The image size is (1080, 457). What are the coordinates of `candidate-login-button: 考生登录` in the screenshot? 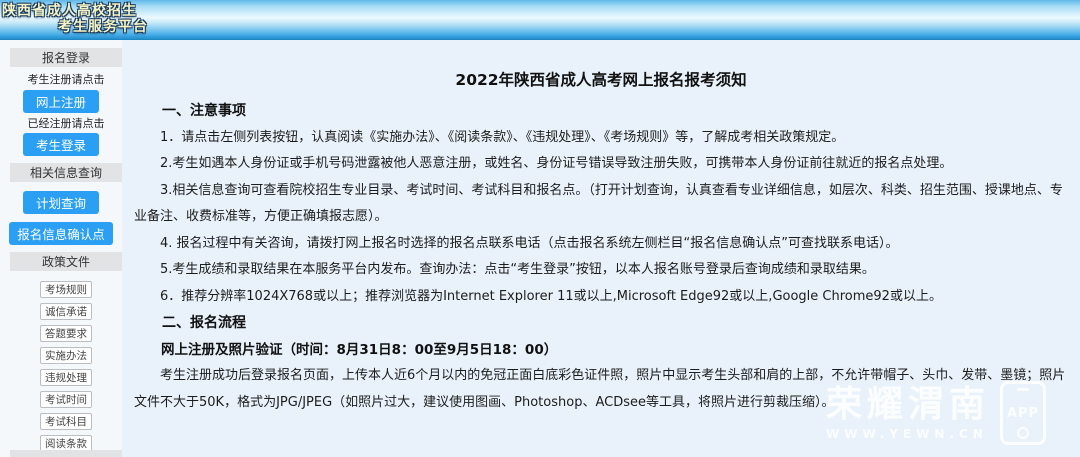 It's located at (61, 144).